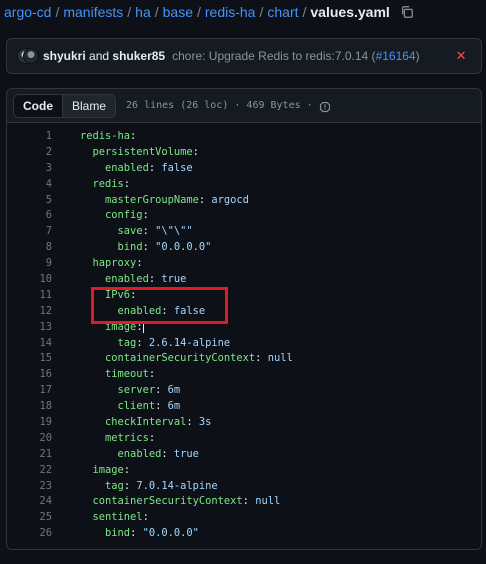  What do you see at coordinates (29, 153) in the screenshot?
I see `line-number: 2` at bounding box center [29, 153].